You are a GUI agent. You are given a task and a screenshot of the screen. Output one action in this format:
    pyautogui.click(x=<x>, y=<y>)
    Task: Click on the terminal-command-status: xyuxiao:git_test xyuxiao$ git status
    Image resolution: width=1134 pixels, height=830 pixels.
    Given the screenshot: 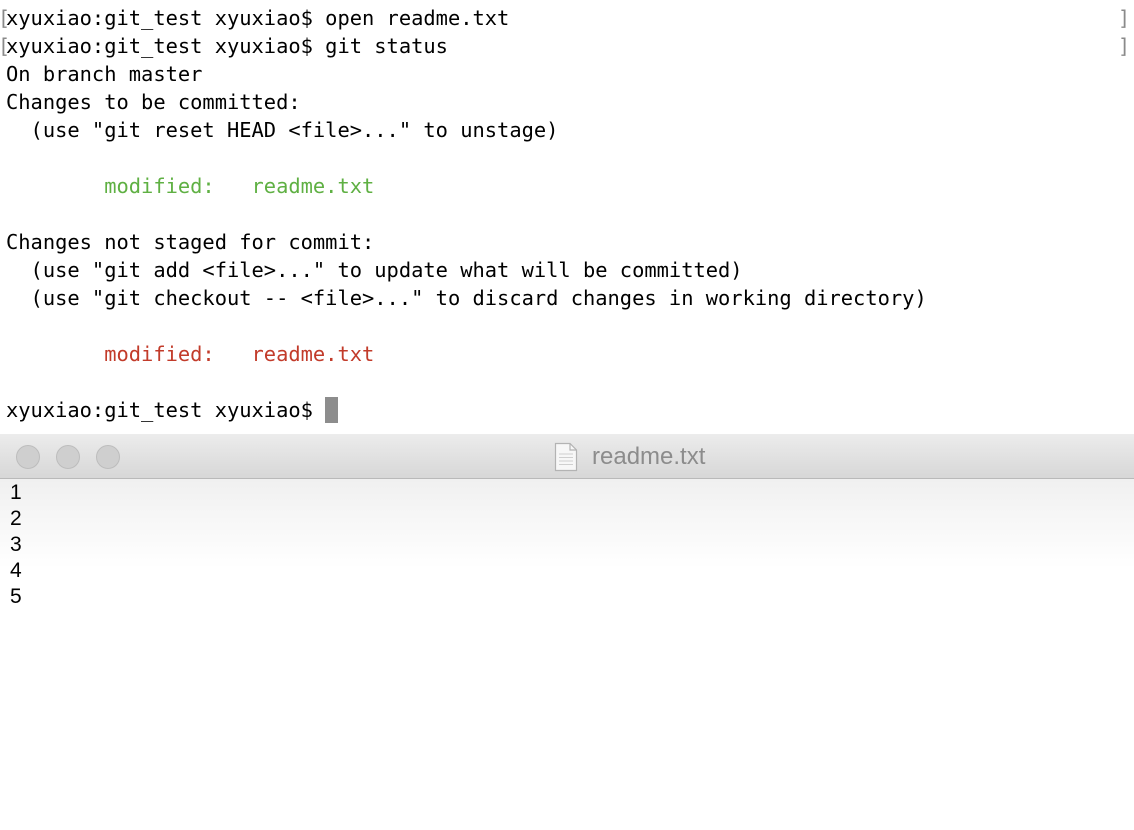 What is the action you would take?
    pyautogui.click(x=227, y=46)
    